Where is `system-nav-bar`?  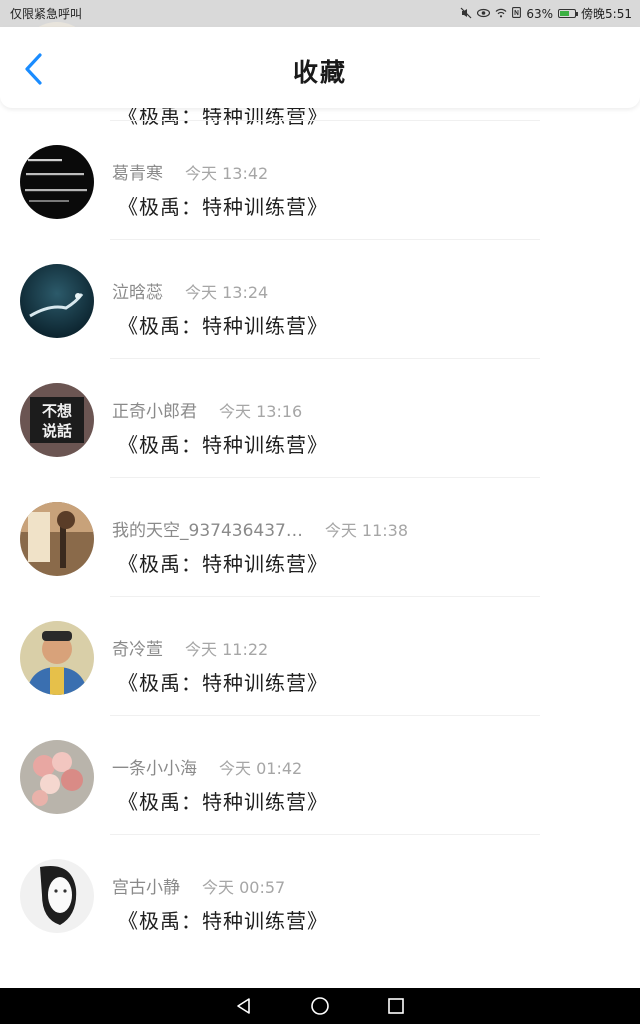 system-nav-bar is located at coordinates (320, 1006).